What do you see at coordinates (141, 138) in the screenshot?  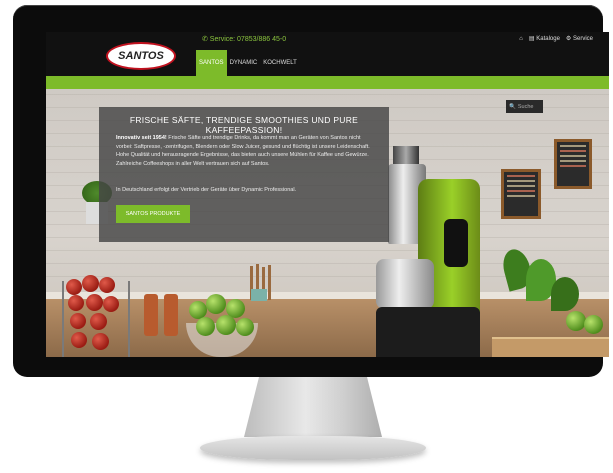 I see `hero-text-bold: Innovativ seit 1954!` at bounding box center [141, 138].